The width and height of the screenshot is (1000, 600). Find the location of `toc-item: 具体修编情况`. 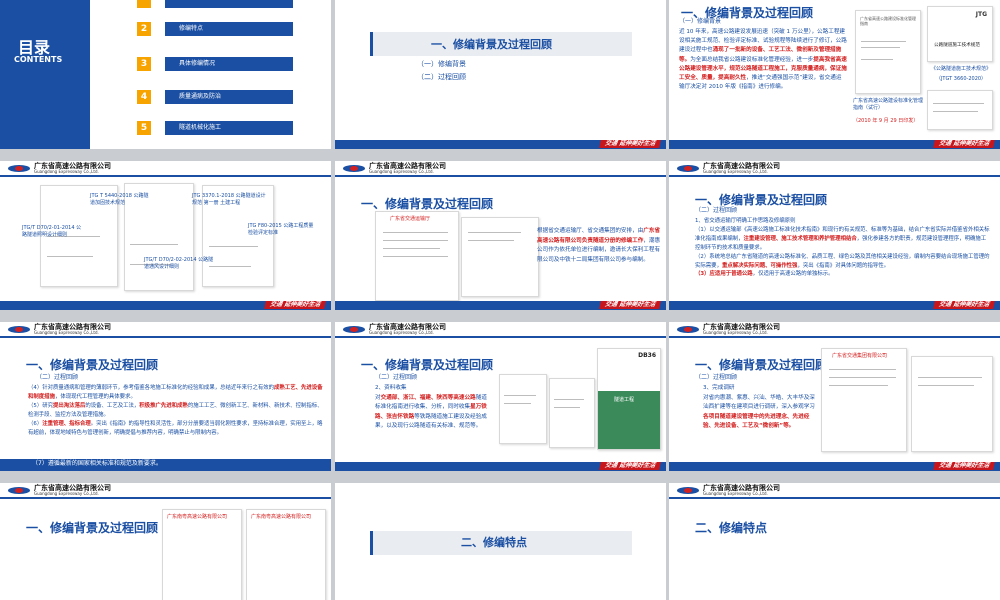

toc-item: 具体修编情况 is located at coordinates (229, 64).